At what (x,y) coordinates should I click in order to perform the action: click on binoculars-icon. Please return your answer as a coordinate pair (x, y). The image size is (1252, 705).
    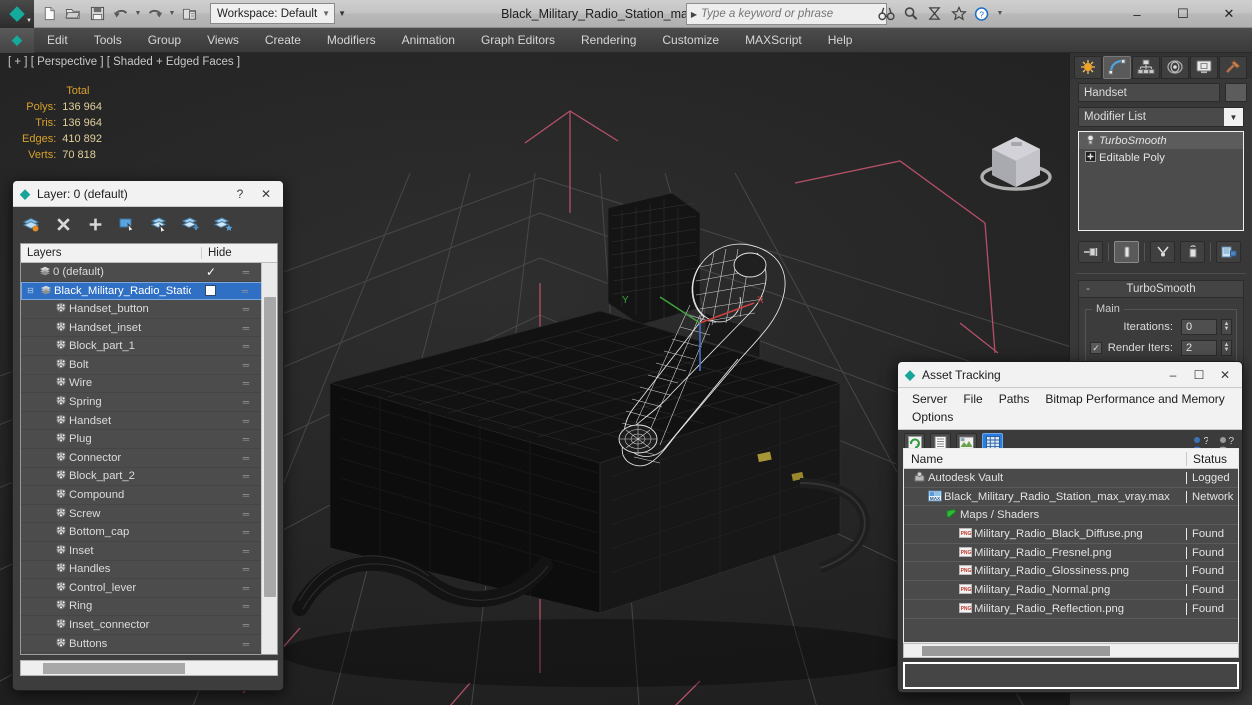
    Looking at the image, I should click on (886, 13).